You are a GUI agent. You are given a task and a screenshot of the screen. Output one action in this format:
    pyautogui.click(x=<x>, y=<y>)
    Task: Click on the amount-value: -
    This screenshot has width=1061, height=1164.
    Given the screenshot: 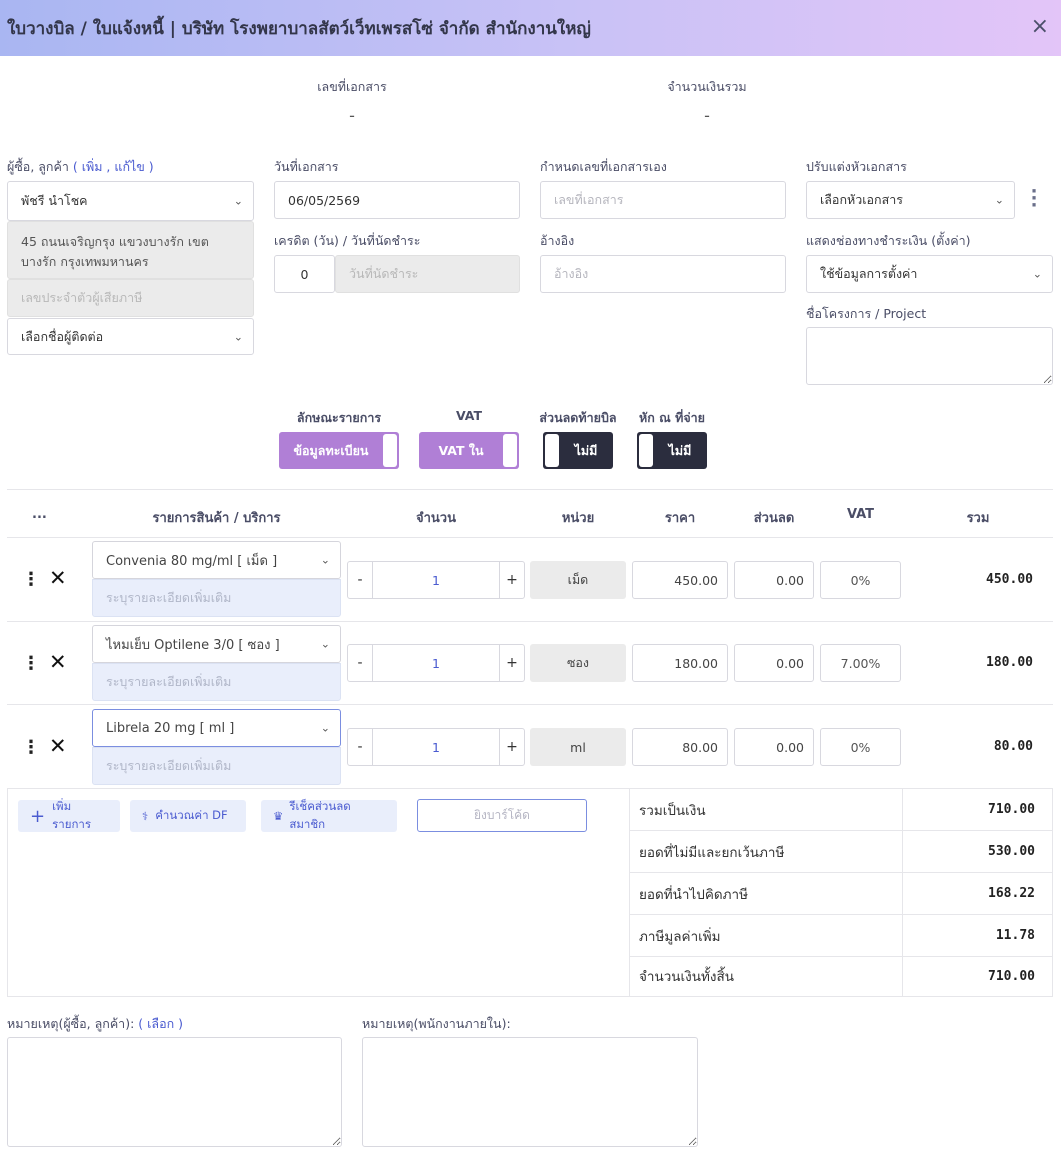 What is the action you would take?
    pyautogui.click(x=707, y=115)
    